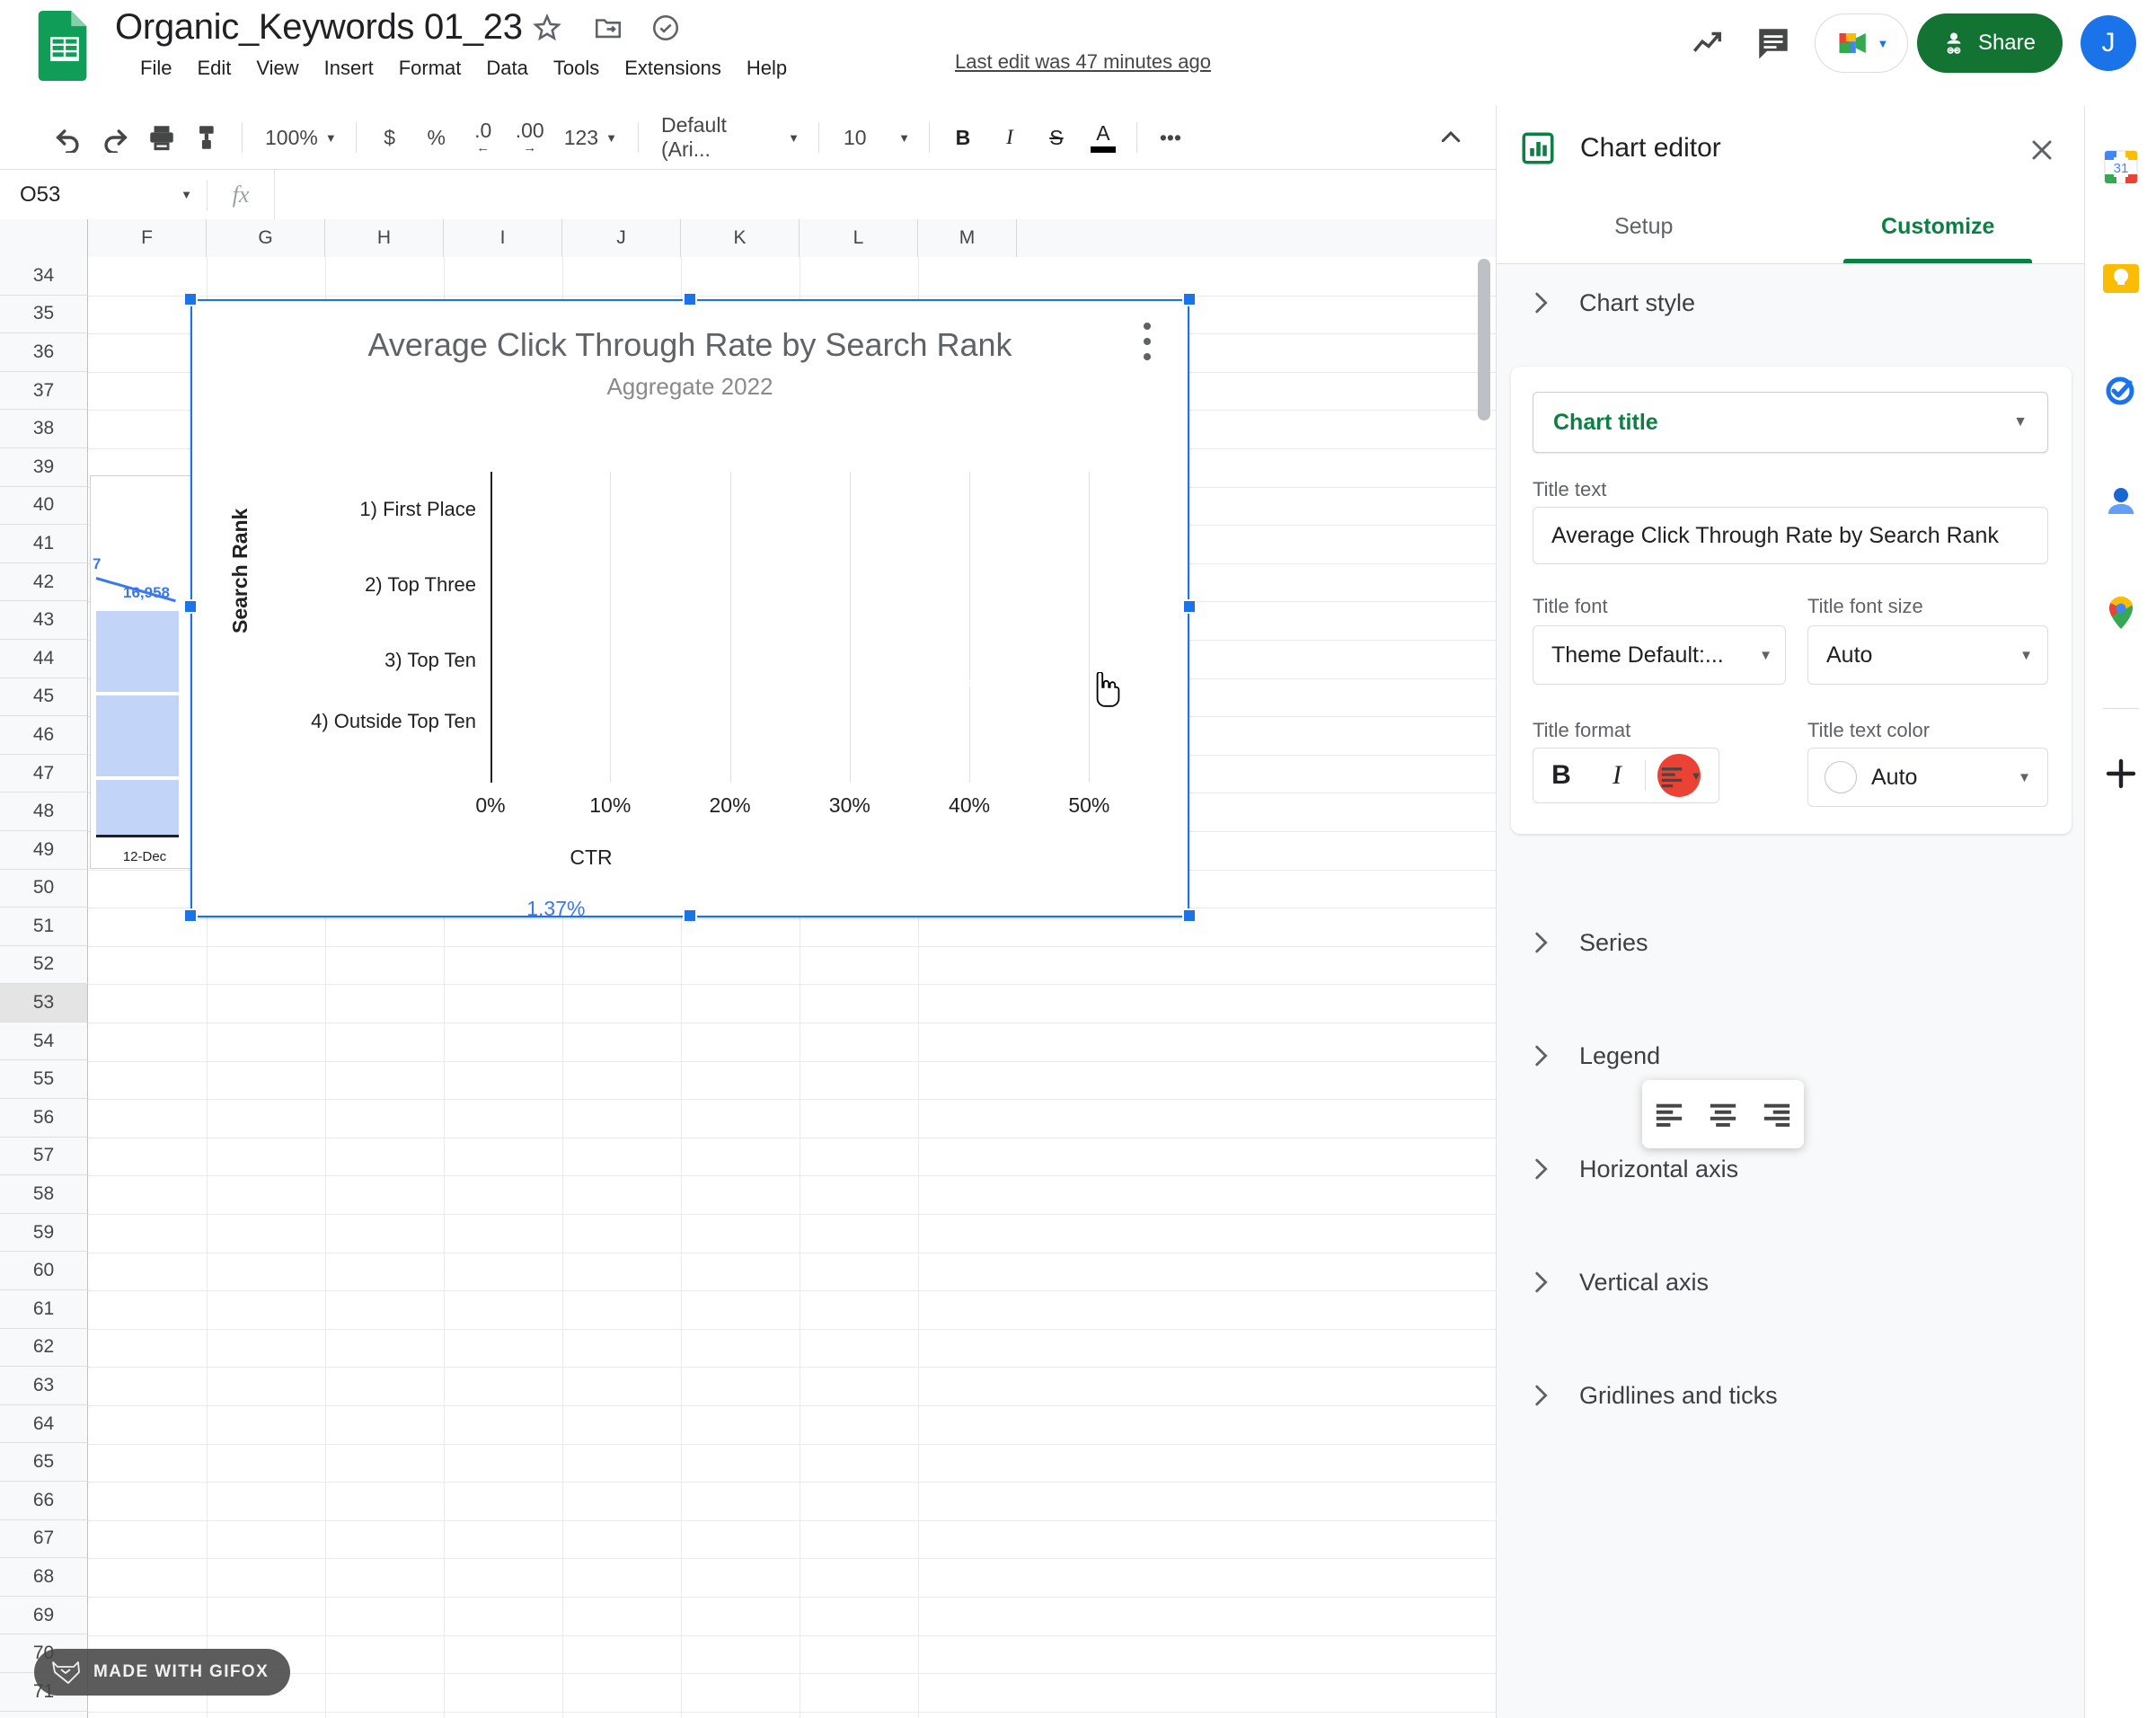  I want to click on comment-button, so click(1774, 43).